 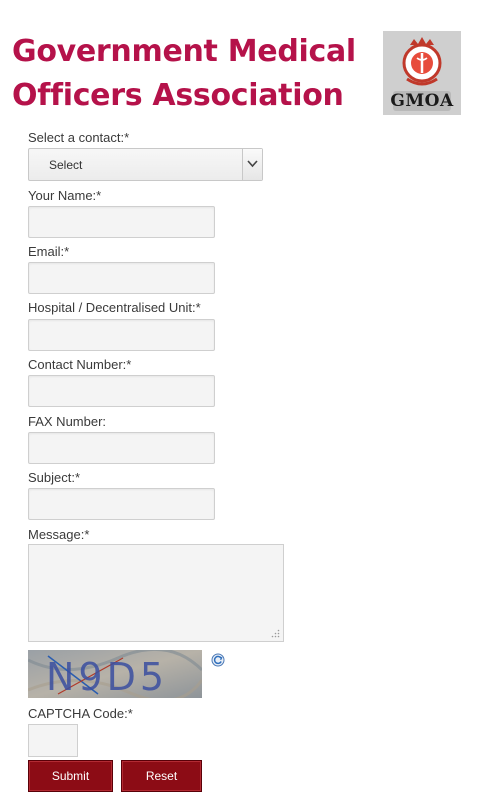 I want to click on contact-select-value: Select, so click(x=66, y=165).